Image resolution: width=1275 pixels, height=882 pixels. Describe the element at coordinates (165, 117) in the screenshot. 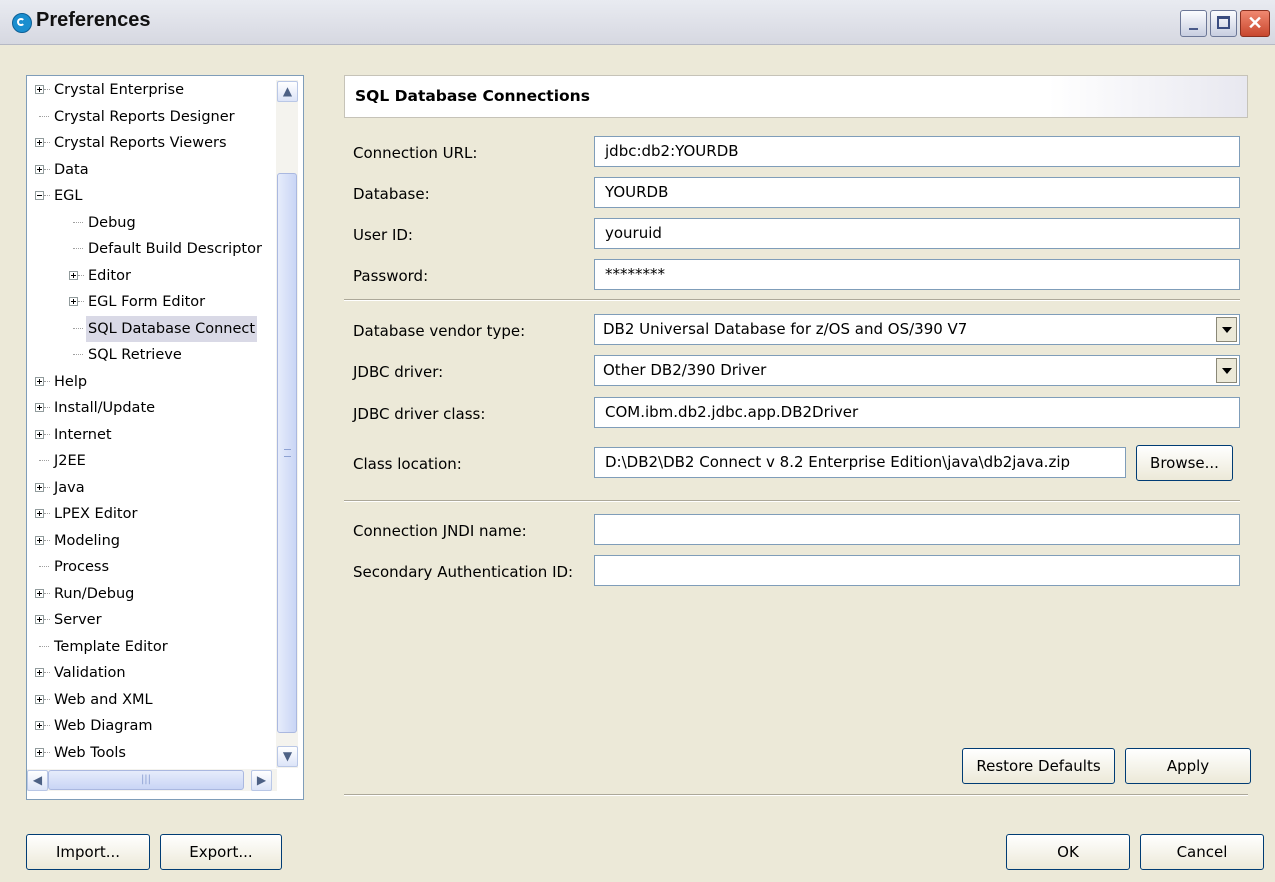

I see `tree-item: Crystal Reports Designer` at that location.